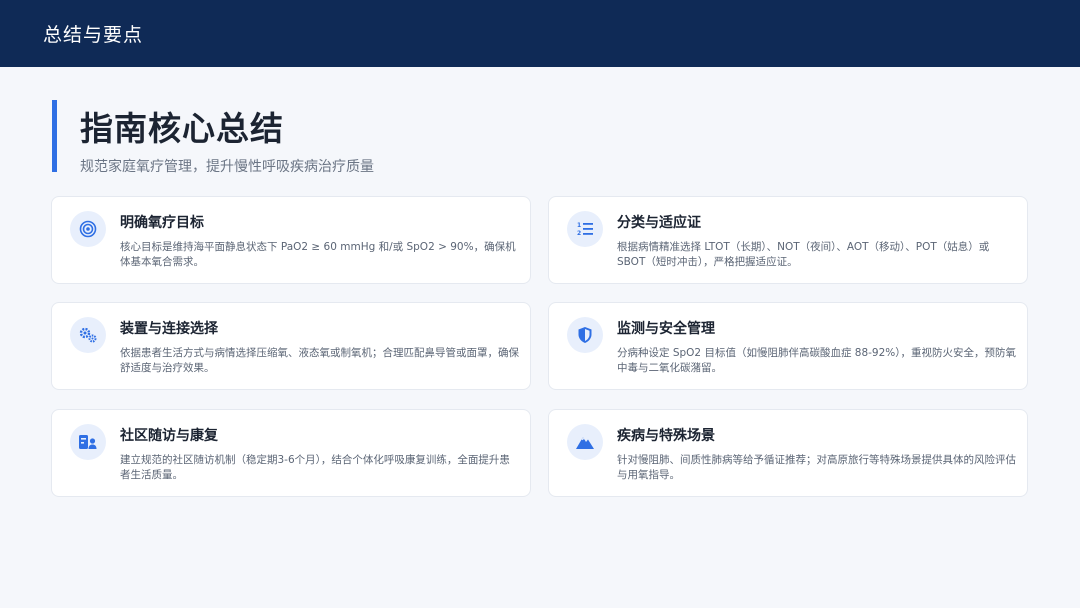  What do you see at coordinates (540, 33) in the screenshot?
I see `top-header-bar: 总结与要点` at bounding box center [540, 33].